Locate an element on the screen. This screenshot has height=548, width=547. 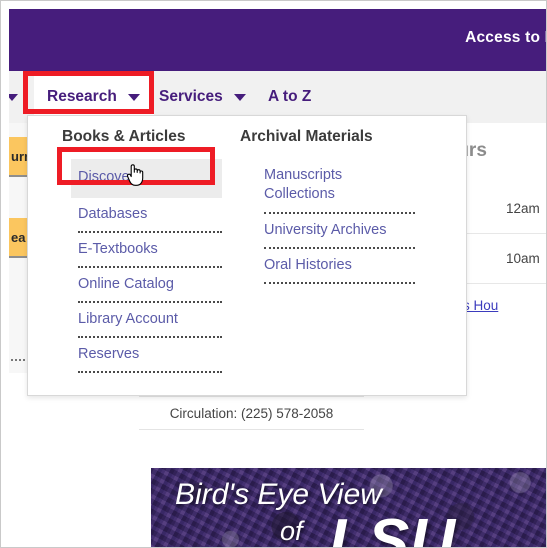
dropdown-item-manuscripts-collections: Manuscripts Collections is located at coordinates (339, 186).